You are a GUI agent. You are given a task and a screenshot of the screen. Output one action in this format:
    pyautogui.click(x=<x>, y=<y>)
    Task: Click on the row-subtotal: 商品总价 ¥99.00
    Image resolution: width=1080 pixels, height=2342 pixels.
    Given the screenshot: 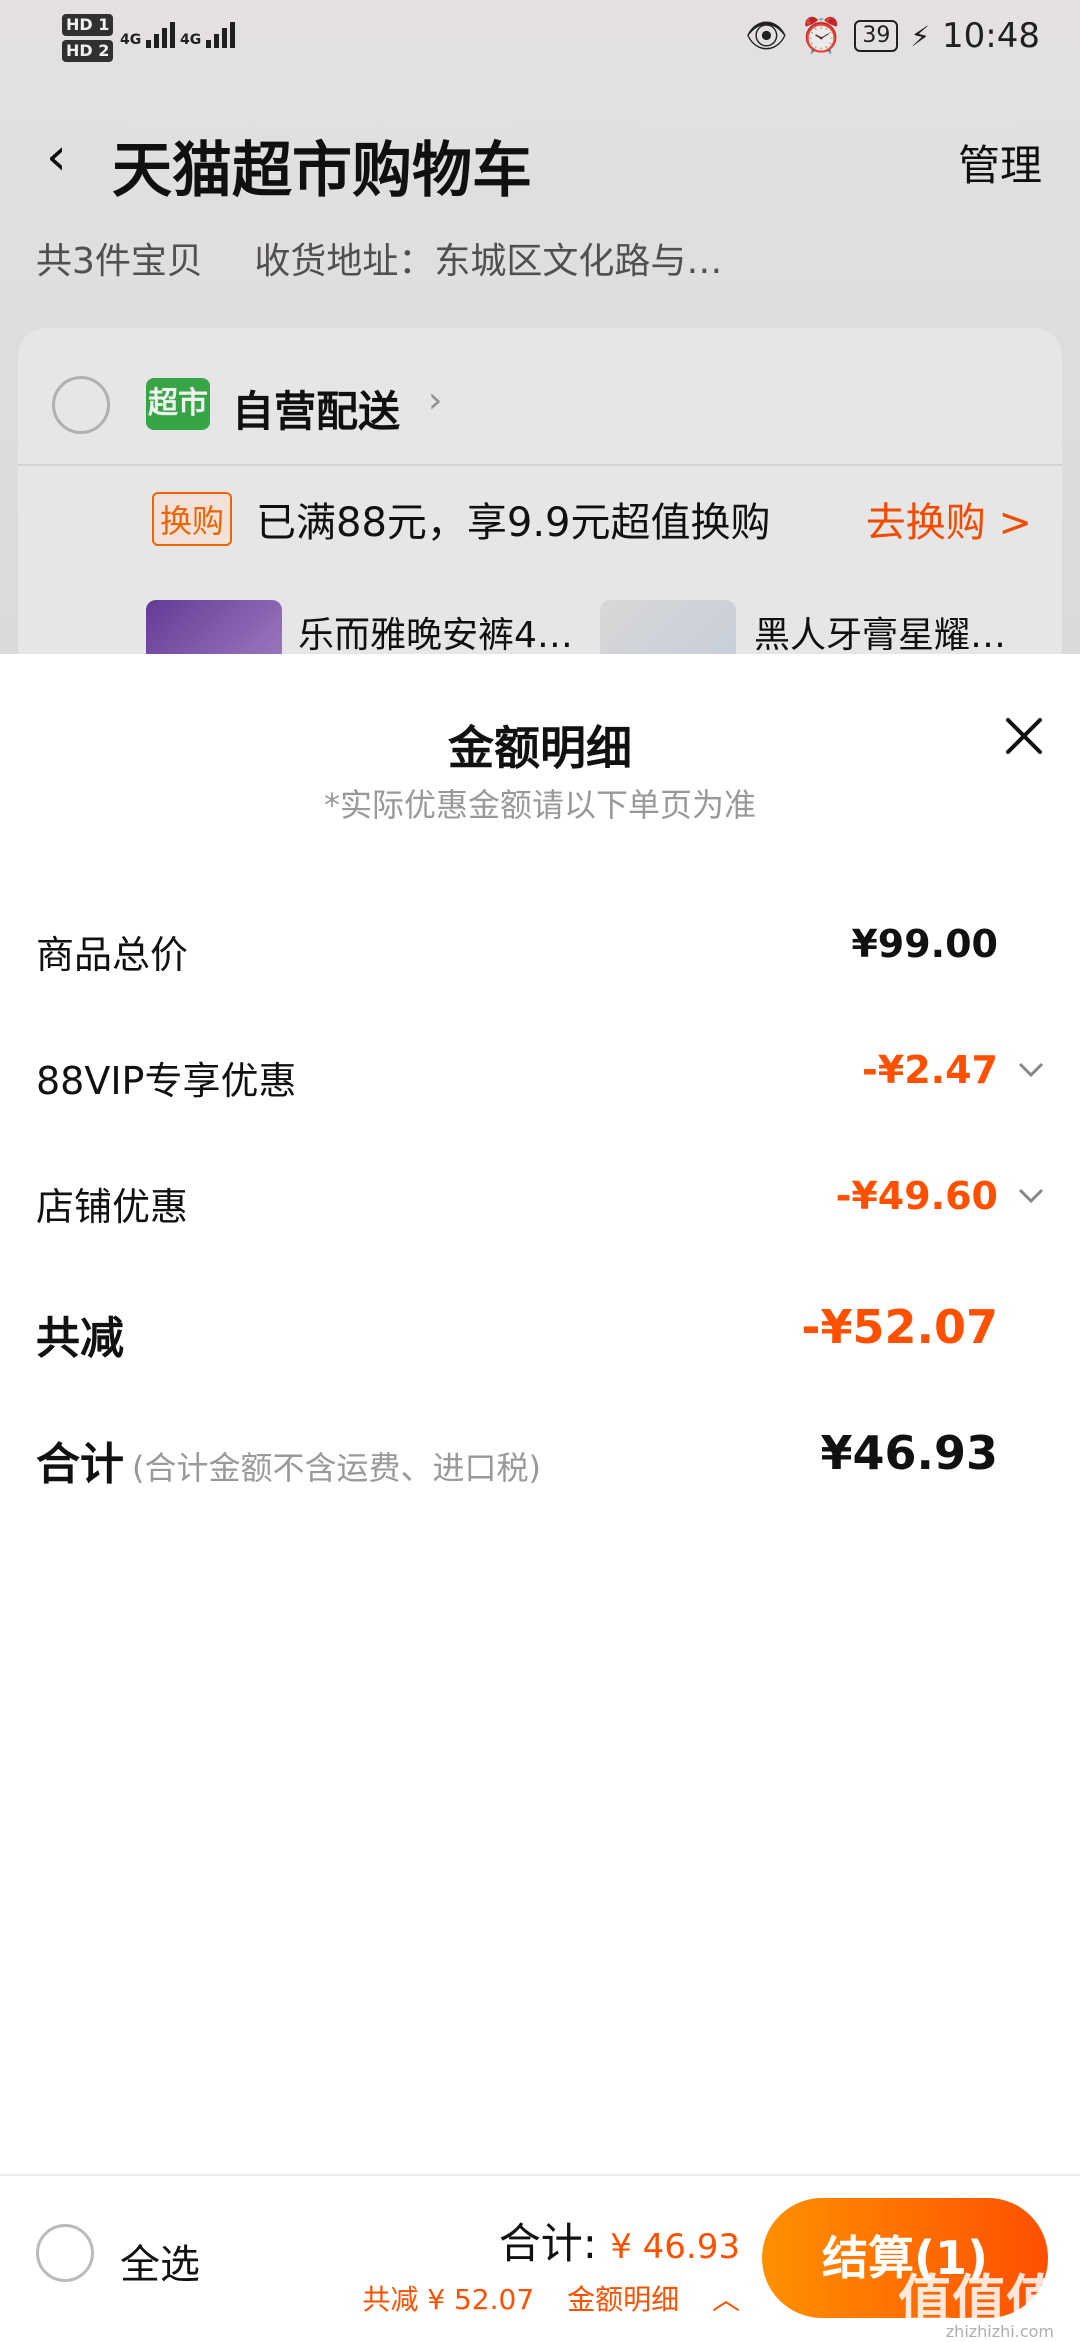 What is the action you would take?
    pyautogui.click(x=541, y=947)
    